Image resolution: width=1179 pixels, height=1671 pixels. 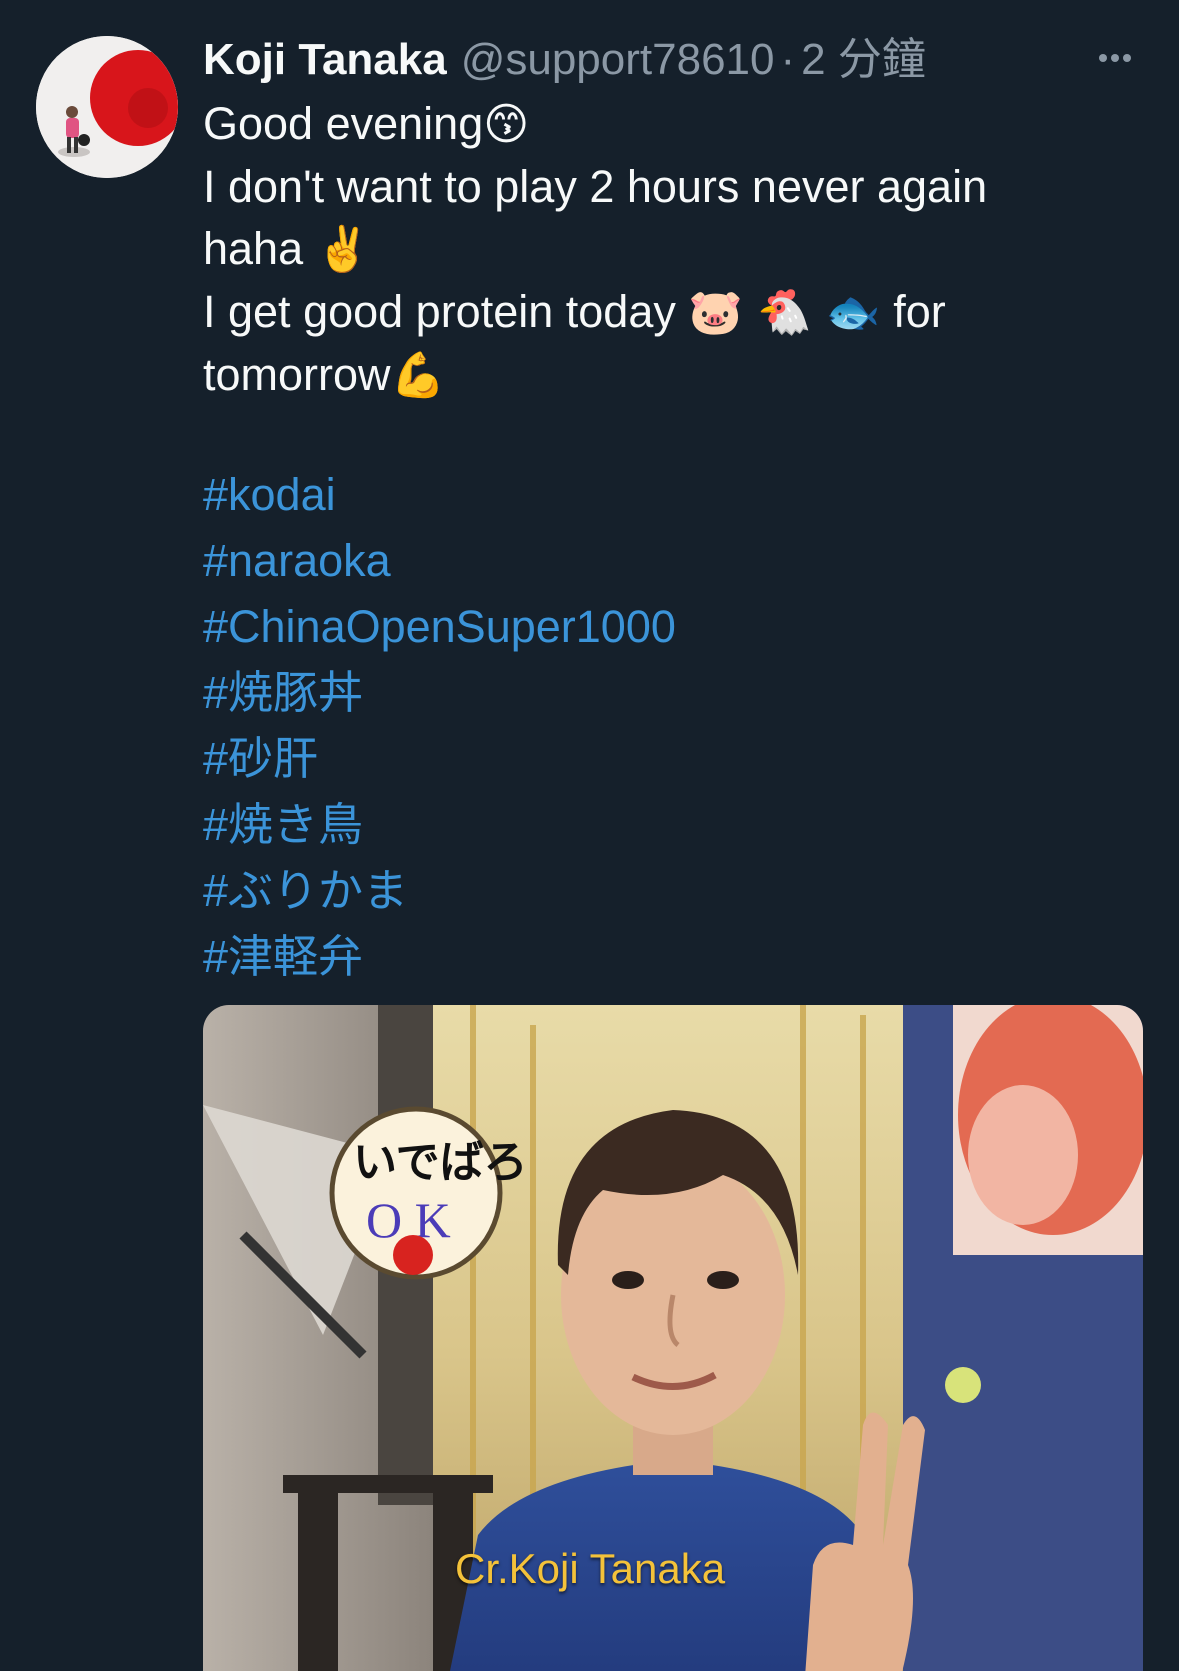 I want to click on flexed-biceps-emoji: 💪, so click(x=418, y=375).